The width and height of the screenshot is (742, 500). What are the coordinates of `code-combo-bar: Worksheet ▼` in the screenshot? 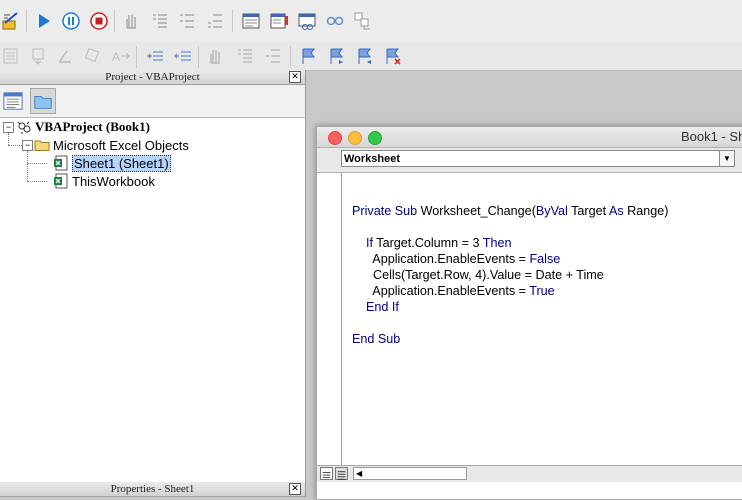 It's located at (529, 160).